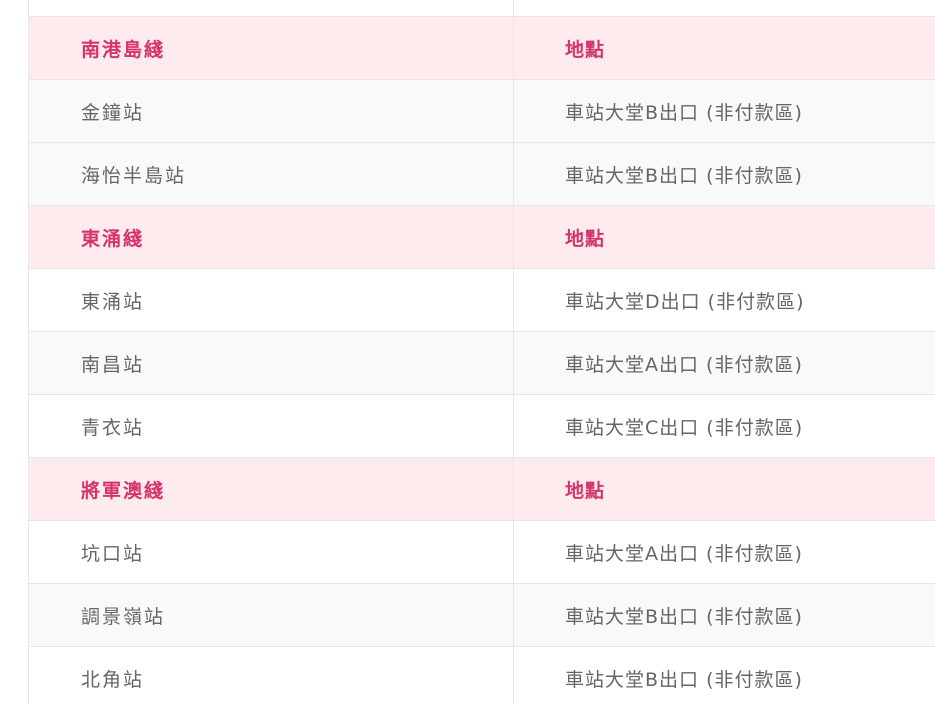 The height and width of the screenshot is (704, 935). What do you see at coordinates (271, 615) in the screenshot?
I see `station-name: 調景嶺站` at bounding box center [271, 615].